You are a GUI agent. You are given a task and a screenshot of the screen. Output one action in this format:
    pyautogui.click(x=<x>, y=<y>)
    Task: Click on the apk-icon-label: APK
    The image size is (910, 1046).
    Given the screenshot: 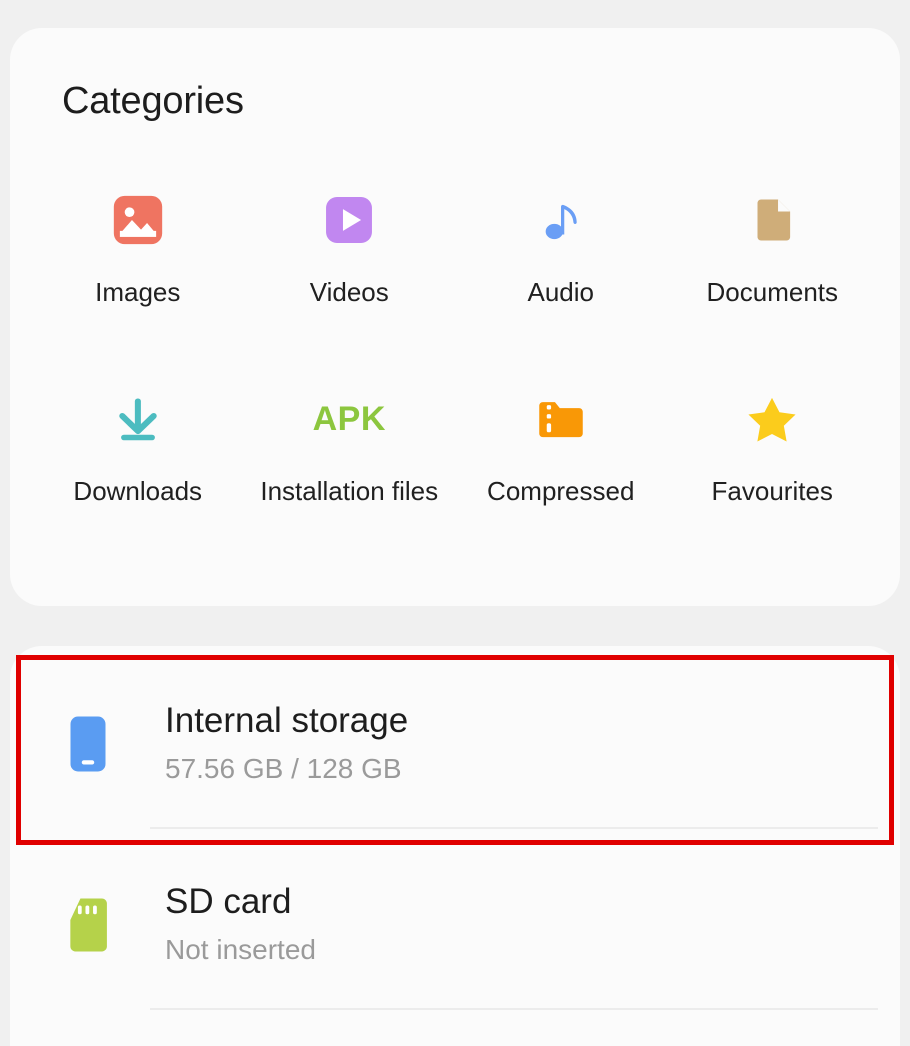 What is the action you would take?
    pyautogui.click(x=349, y=419)
    